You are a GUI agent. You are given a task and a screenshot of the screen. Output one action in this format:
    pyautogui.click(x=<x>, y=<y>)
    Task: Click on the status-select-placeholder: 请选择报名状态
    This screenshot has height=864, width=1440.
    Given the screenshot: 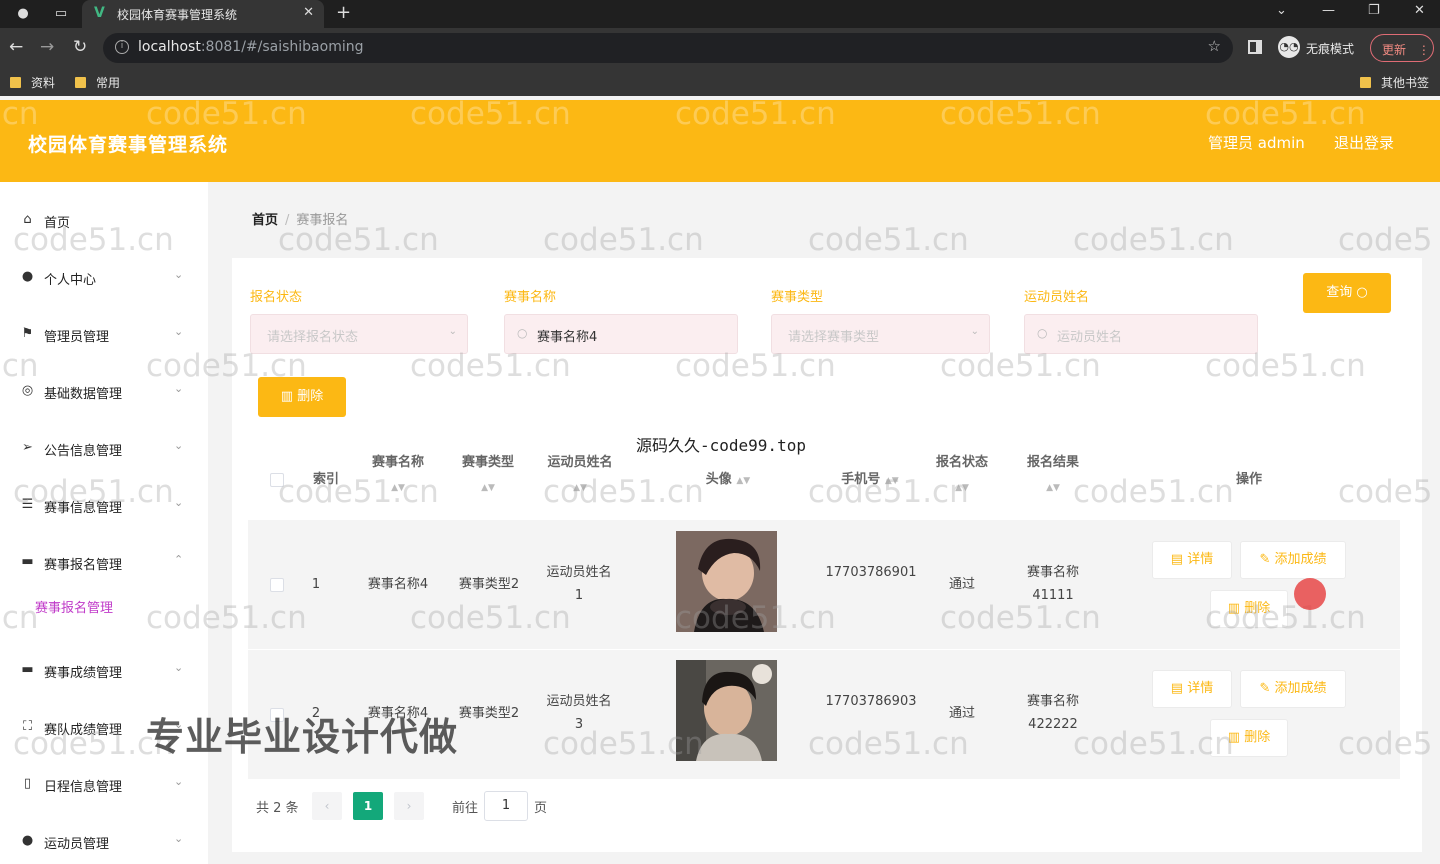 What is the action you would take?
    pyautogui.click(x=313, y=337)
    